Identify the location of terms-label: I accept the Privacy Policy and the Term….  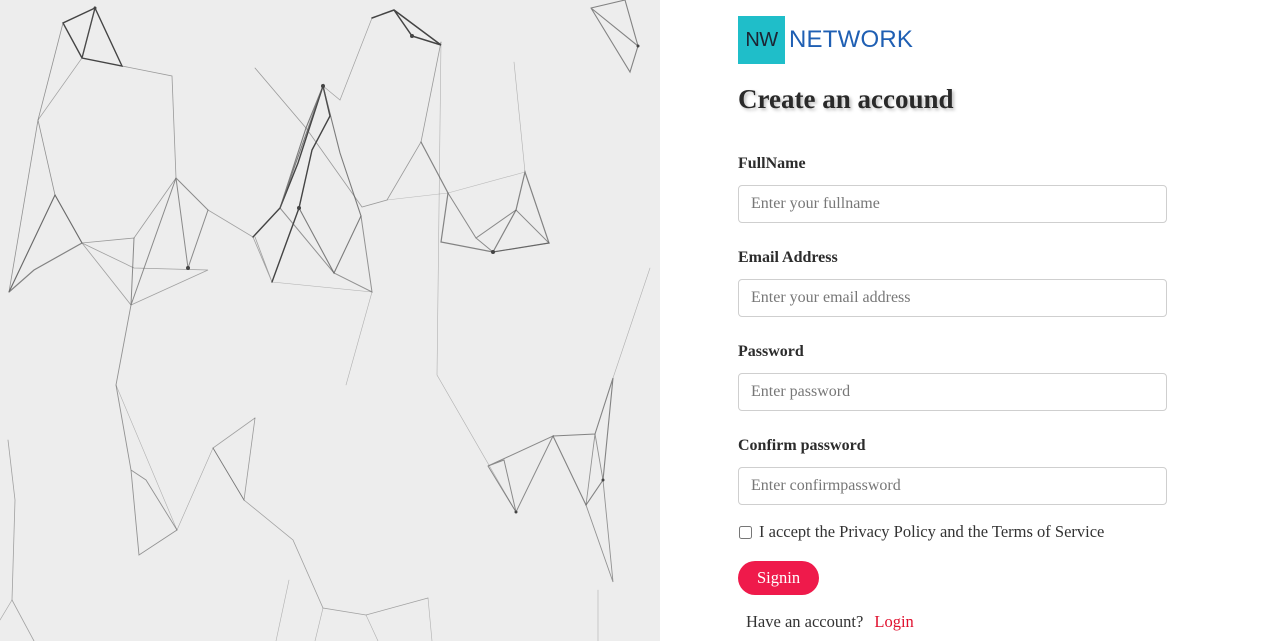
(931, 532).